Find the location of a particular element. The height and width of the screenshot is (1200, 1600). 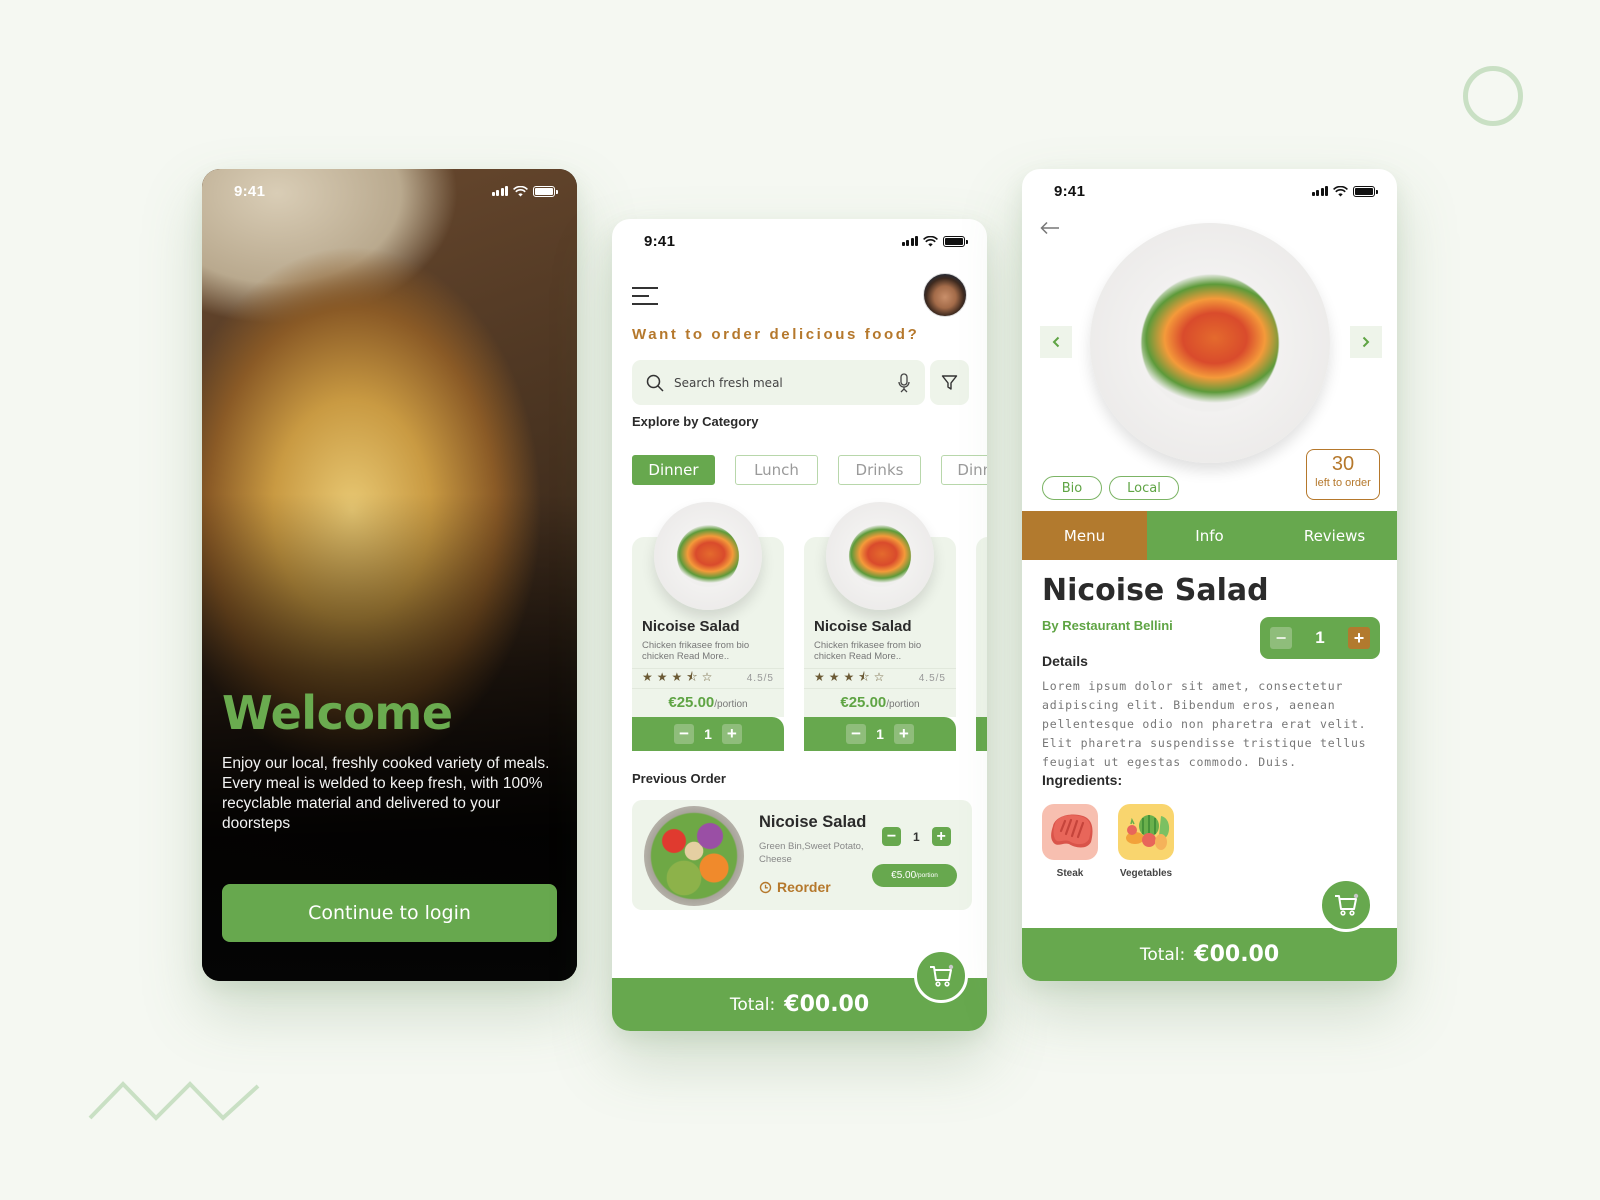

explore-category-title: Explore by Category is located at coordinates (695, 421).